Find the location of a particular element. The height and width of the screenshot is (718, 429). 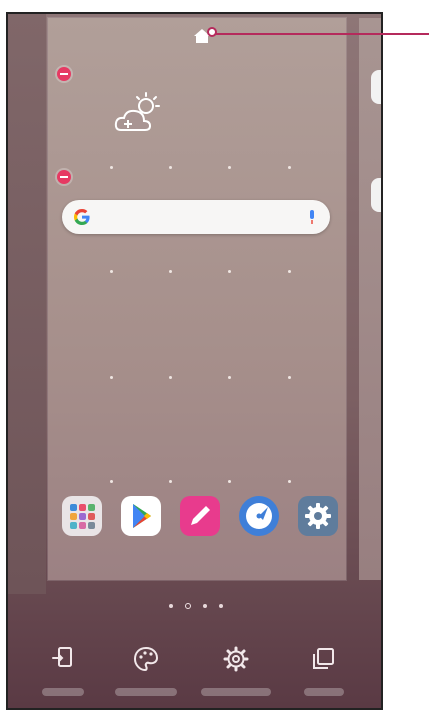

settings-button is located at coordinates (236, 677).